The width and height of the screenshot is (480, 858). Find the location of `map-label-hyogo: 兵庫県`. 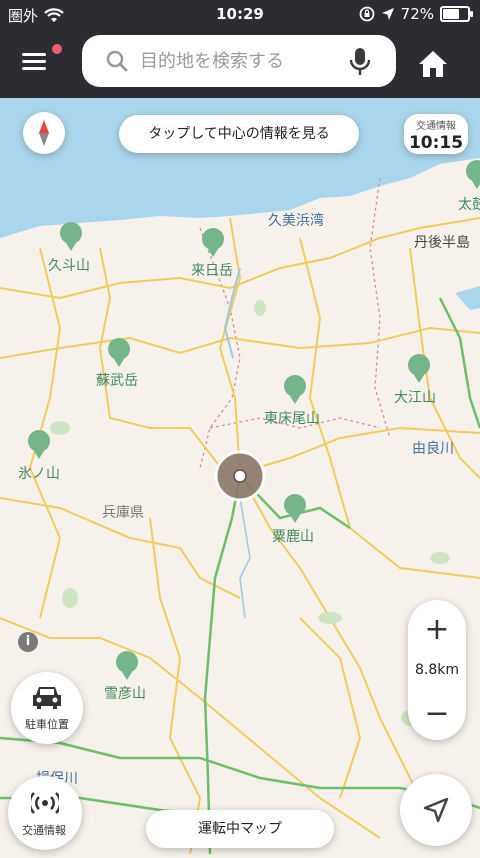

map-label-hyogo: 兵庫県 is located at coordinates (123, 513).